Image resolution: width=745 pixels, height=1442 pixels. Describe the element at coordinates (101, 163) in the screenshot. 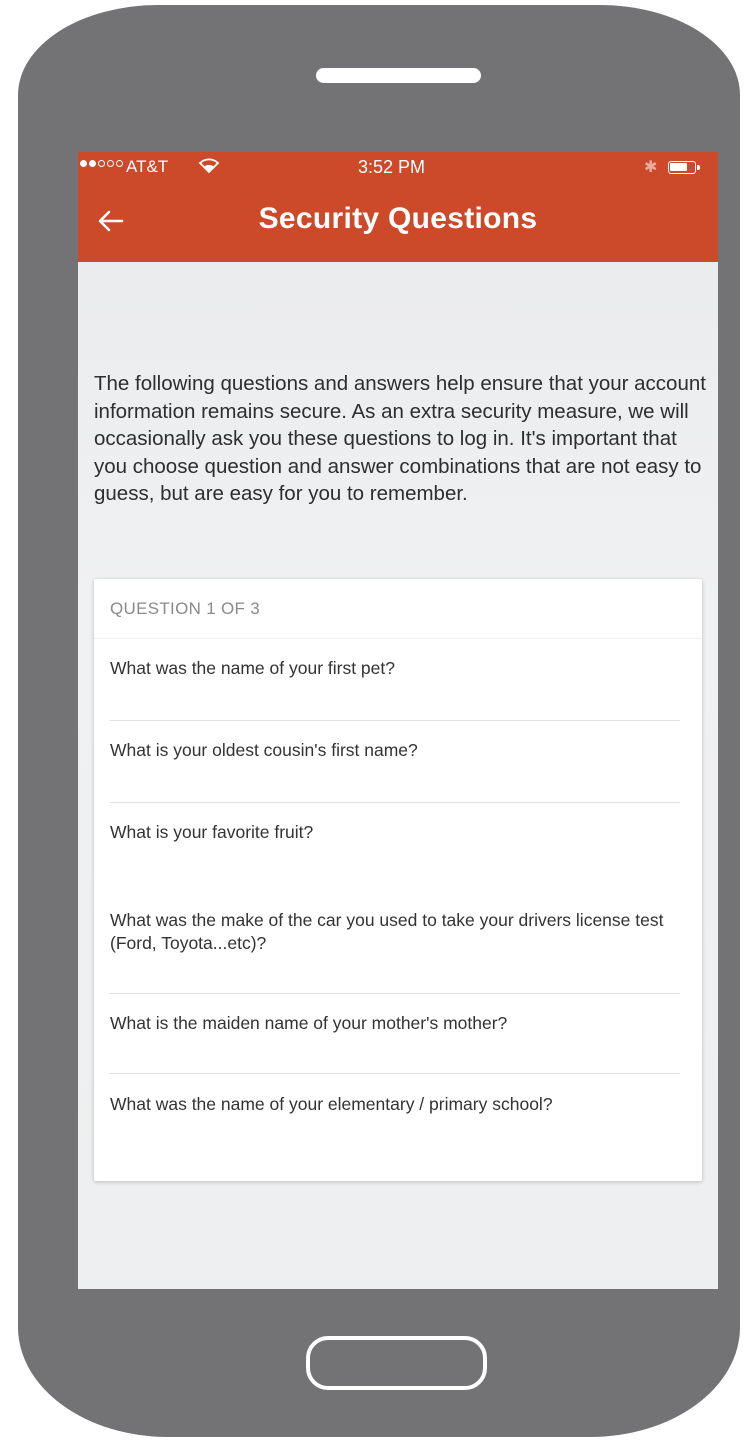

I see `signal-strength-icon` at that location.